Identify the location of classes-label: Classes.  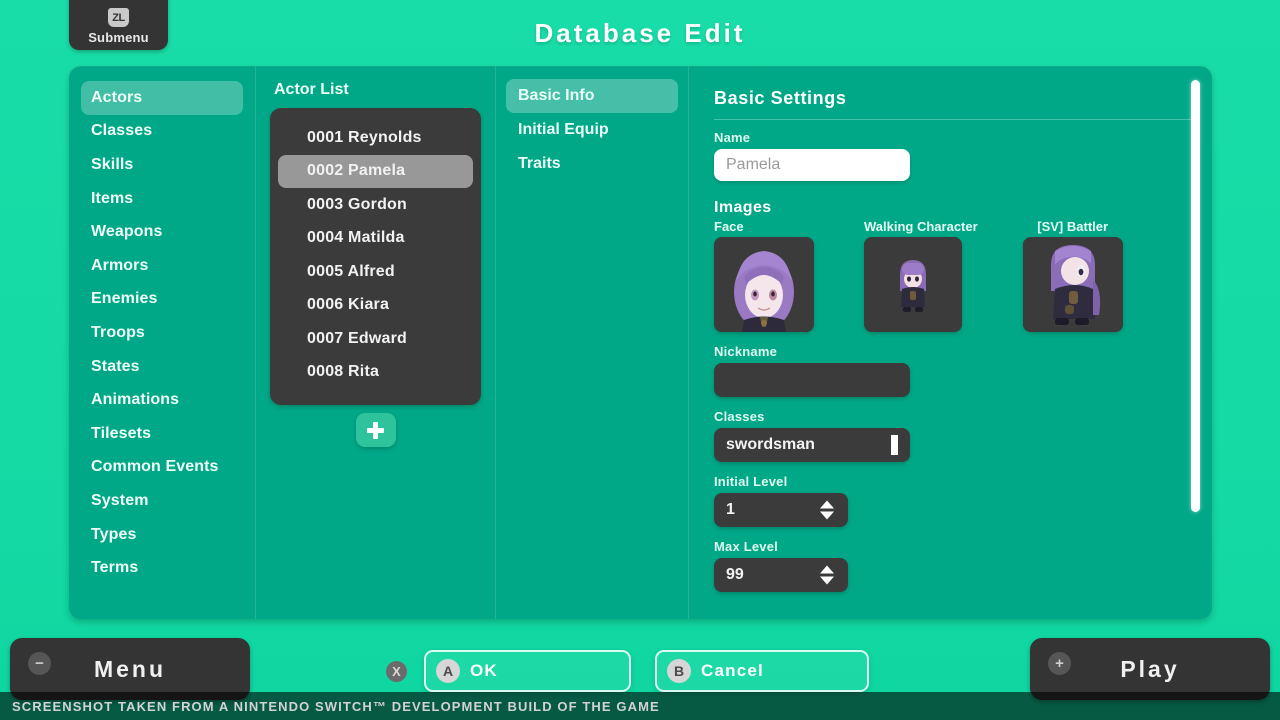
(739, 416).